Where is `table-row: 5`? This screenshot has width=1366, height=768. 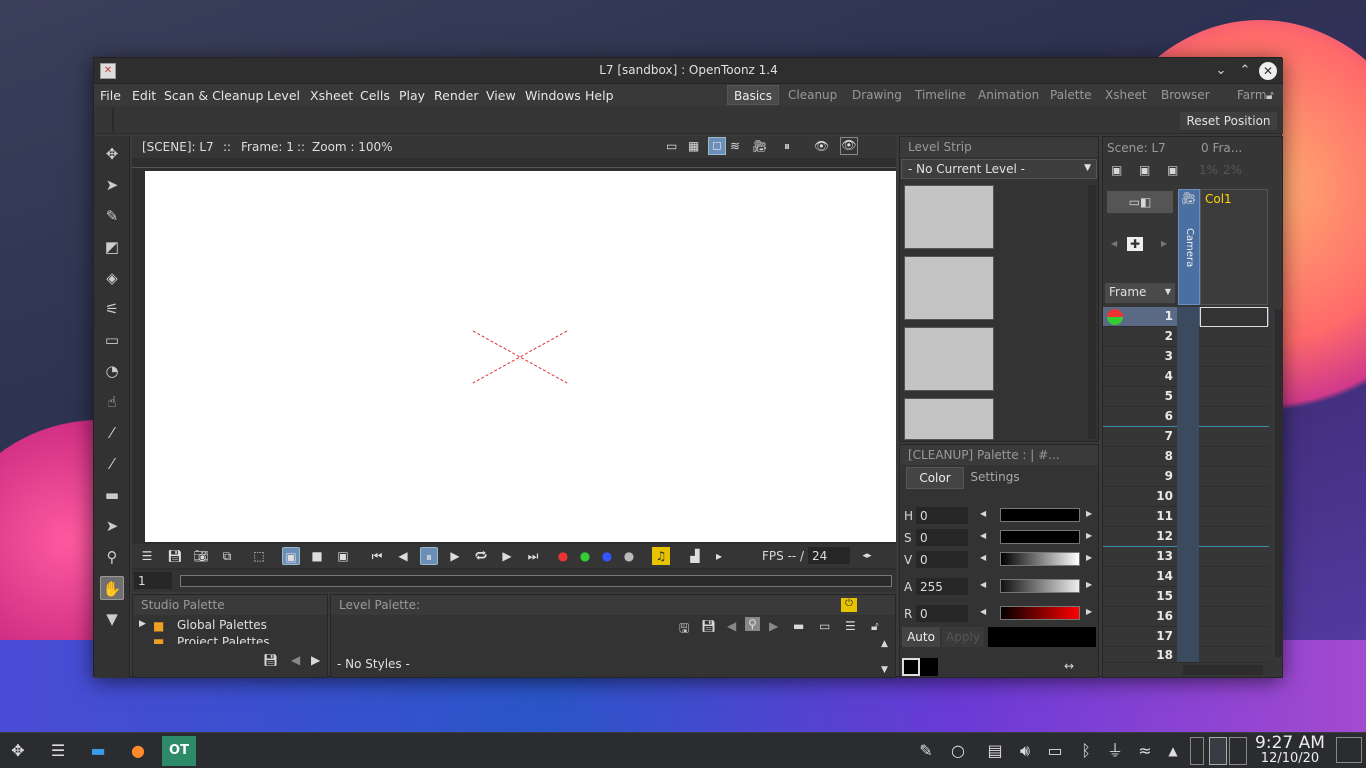 table-row: 5 is located at coordinates (1186, 397).